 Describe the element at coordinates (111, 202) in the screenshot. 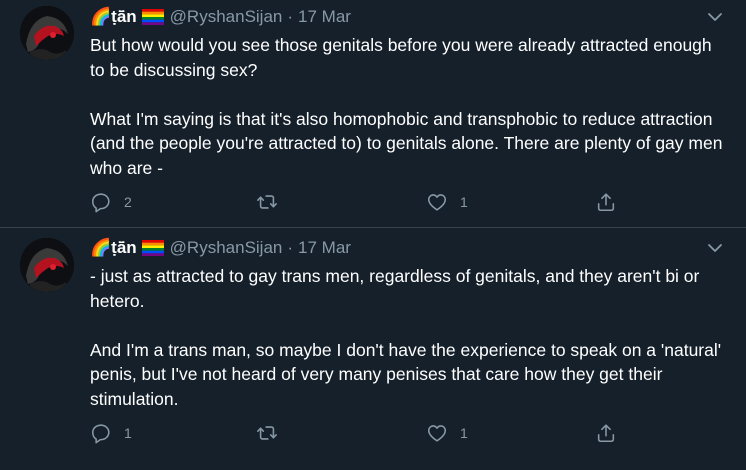

I see `reply-button: 2` at that location.